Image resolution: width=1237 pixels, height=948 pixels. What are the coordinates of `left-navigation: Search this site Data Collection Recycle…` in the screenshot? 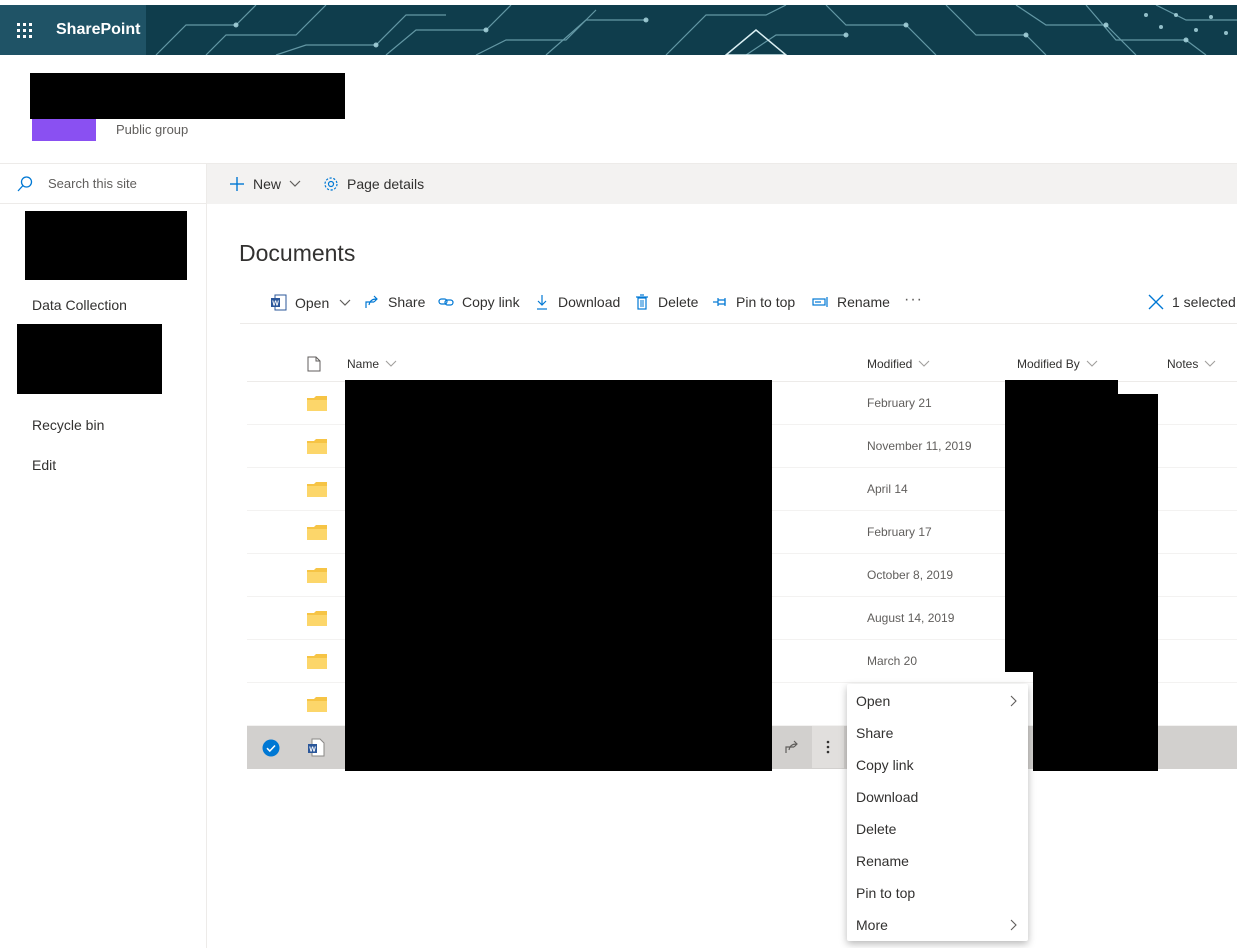 It's located at (103, 555).